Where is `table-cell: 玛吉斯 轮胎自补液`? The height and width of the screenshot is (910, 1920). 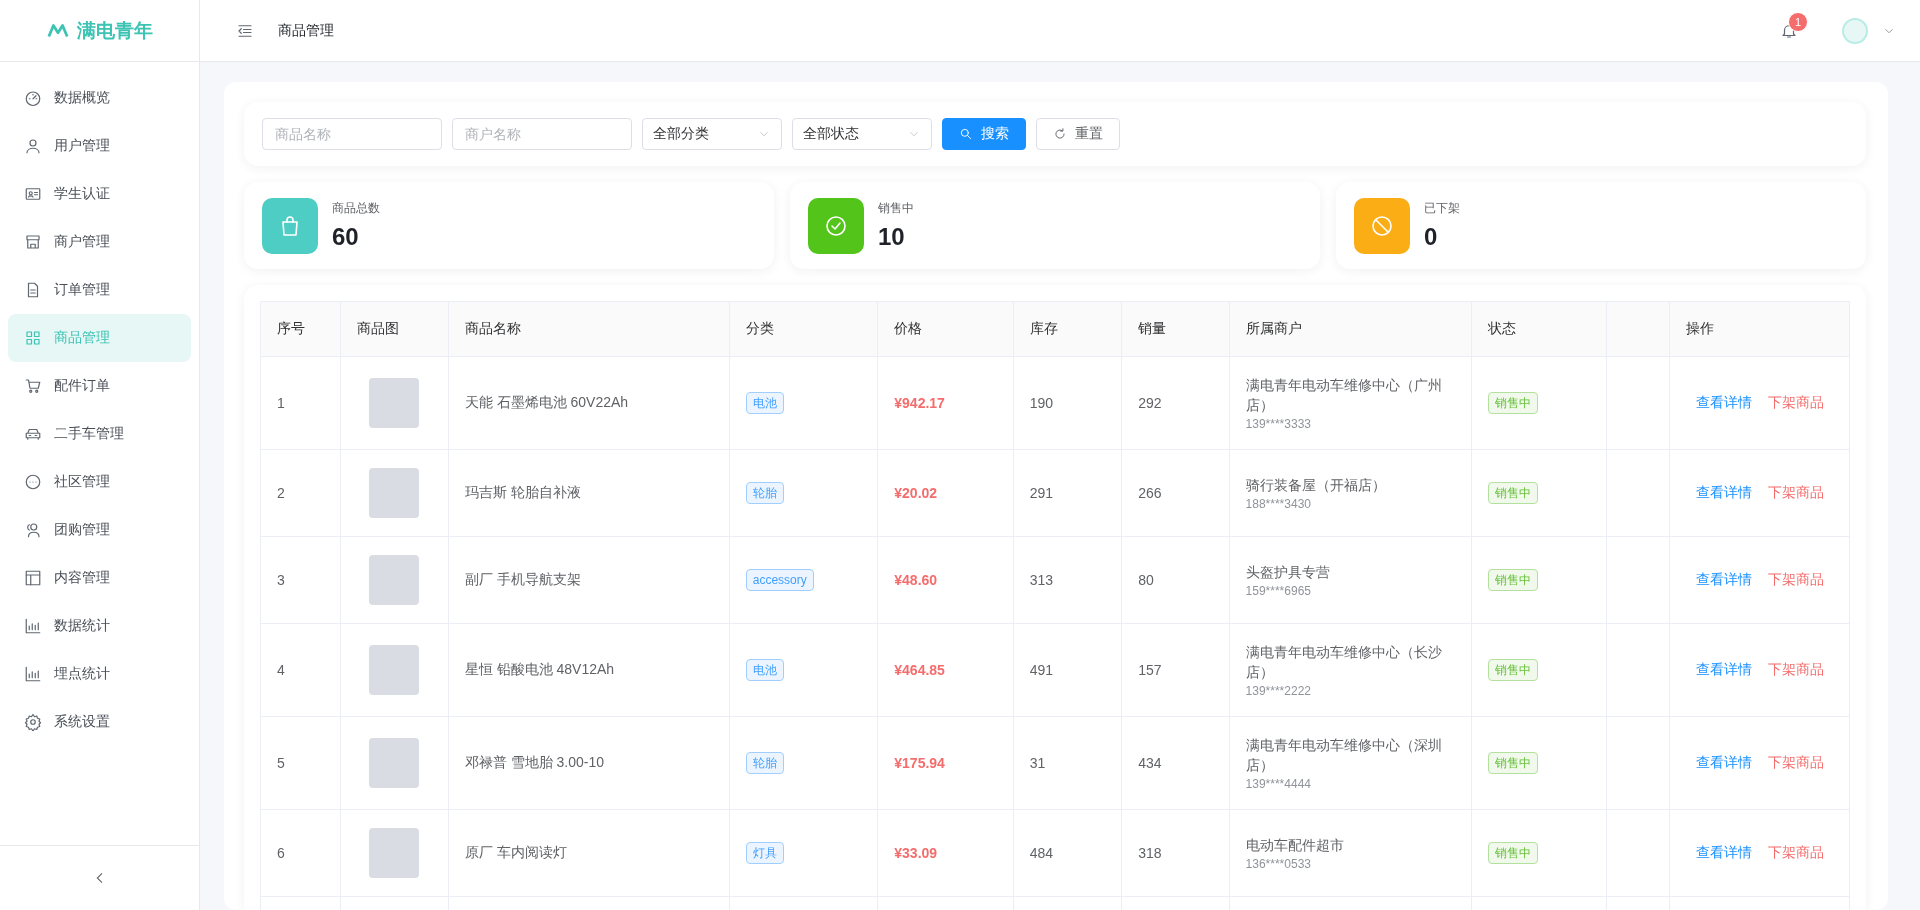
table-cell: 玛吉斯 轮胎自补液 is located at coordinates (589, 493).